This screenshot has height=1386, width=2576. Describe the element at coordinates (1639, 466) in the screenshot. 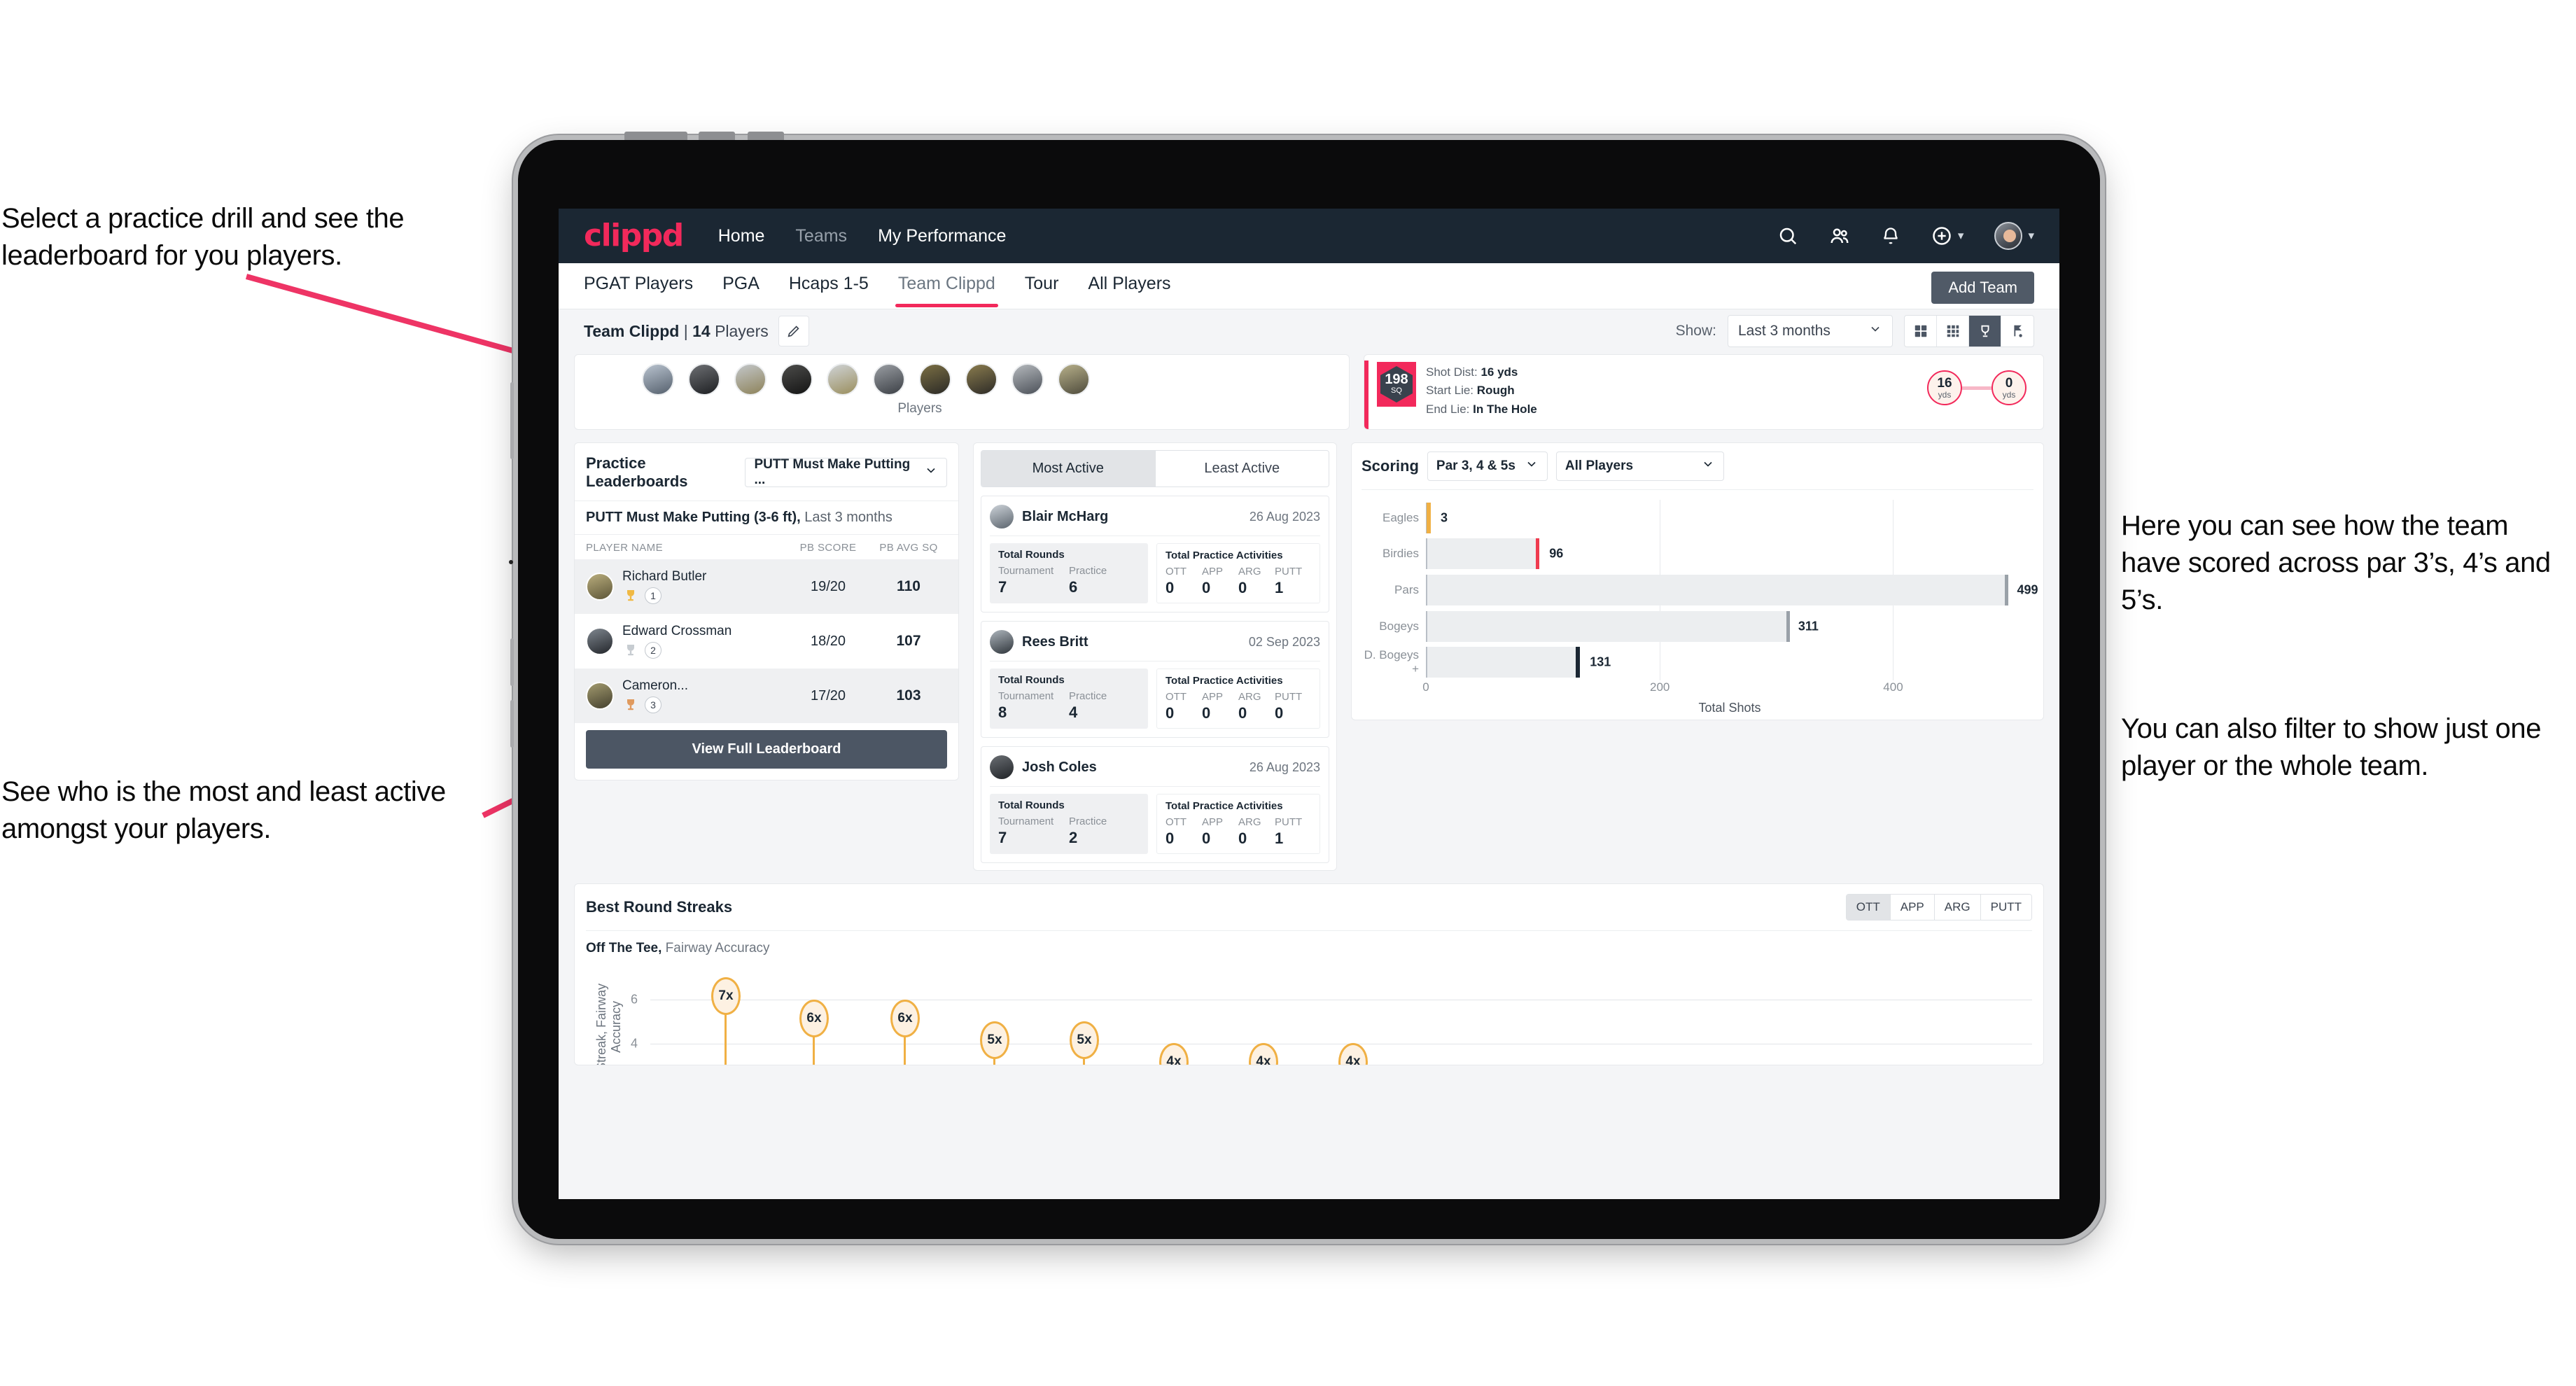

I see `player-filter-select: All Players` at that location.